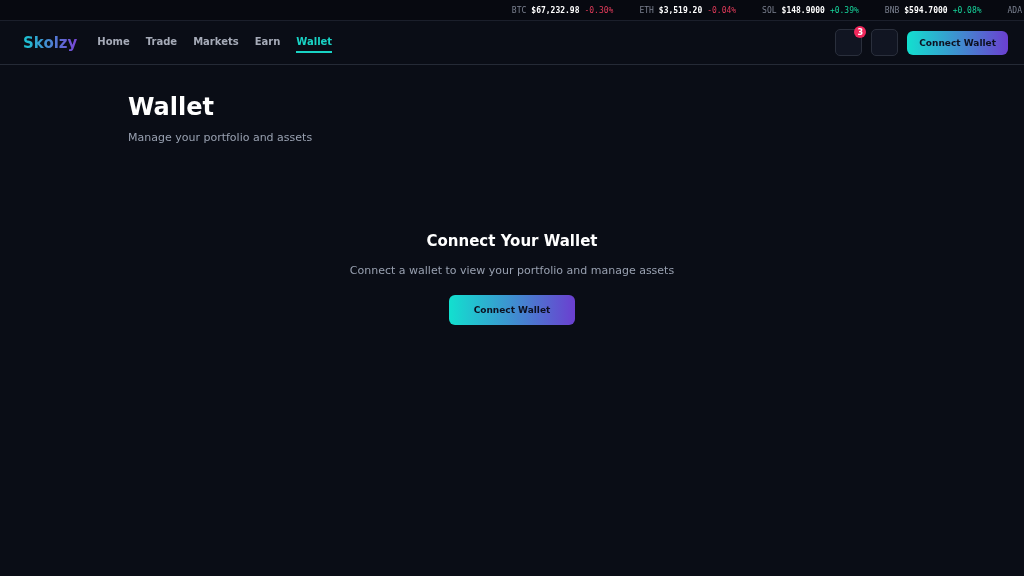  I want to click on icon-button, so click(885, 42).